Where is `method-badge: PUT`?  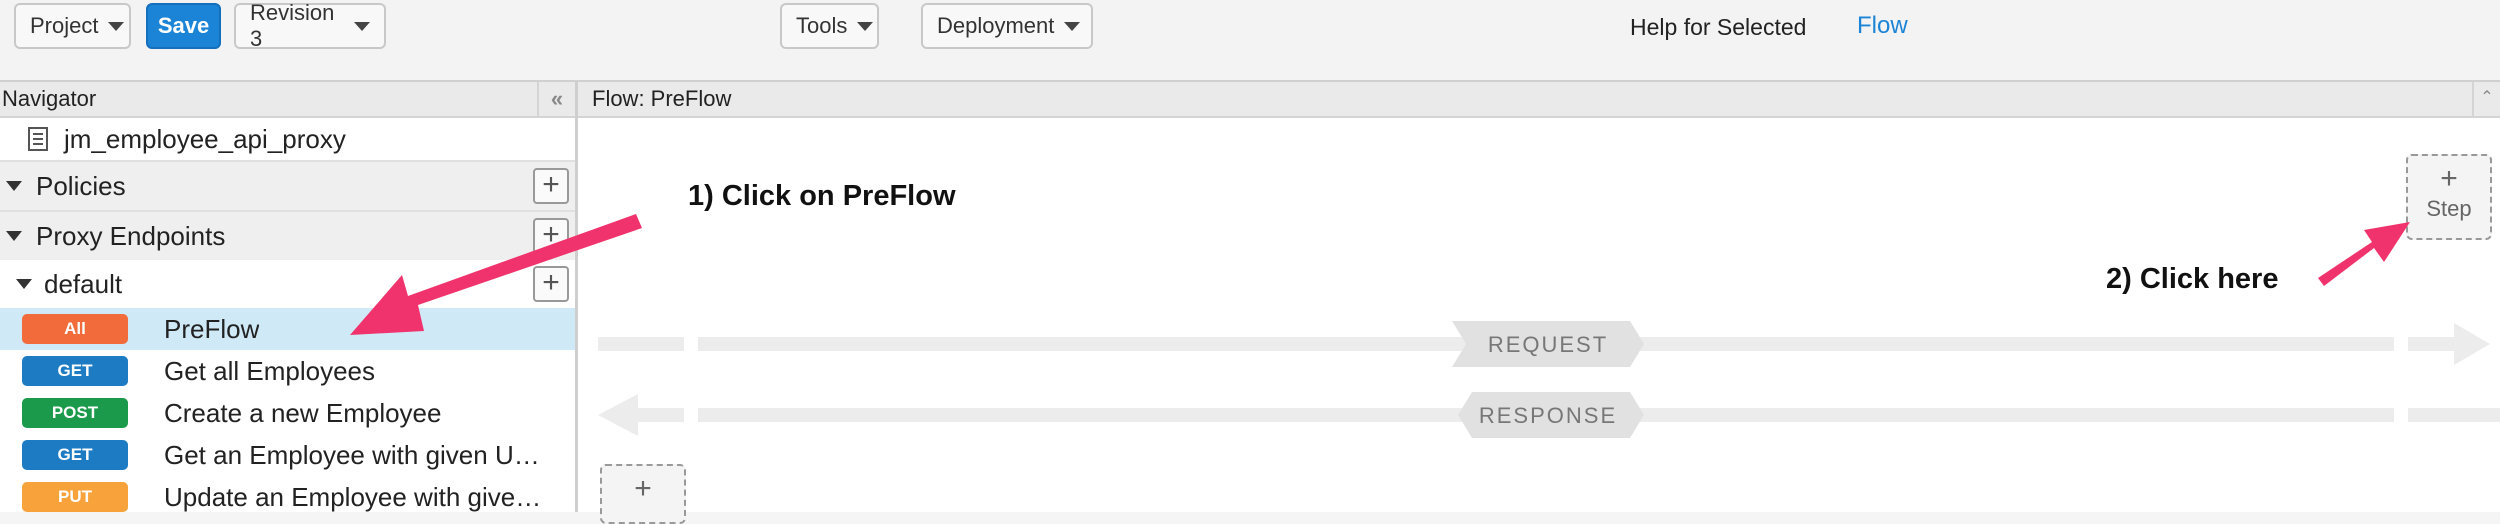 method-badge: PUT is located at coordinates (75, 497).